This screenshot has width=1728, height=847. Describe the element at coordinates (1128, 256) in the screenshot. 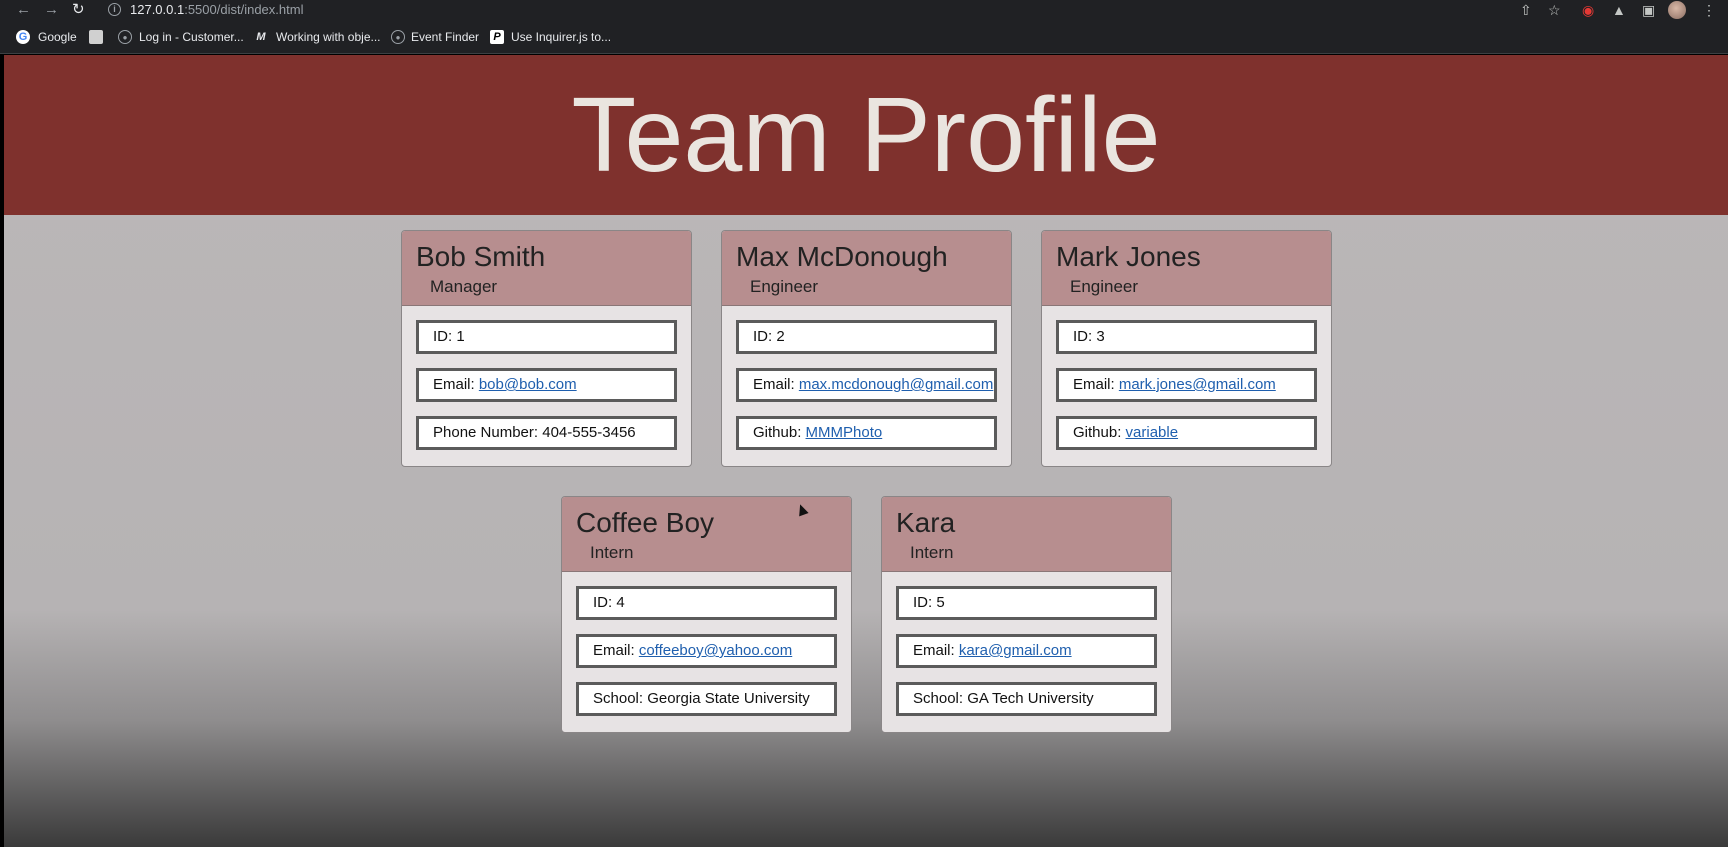

I see `employee-name: Mark Jones` at that location.